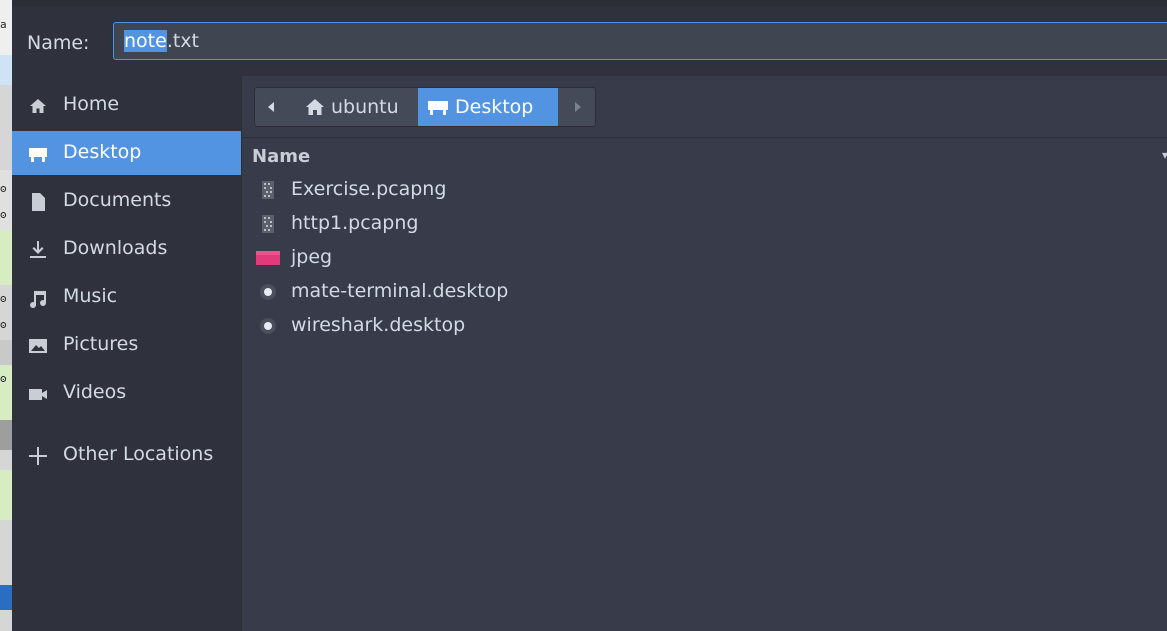 Image resolution: width=1167 pixels, height=631 pixels. I want to click on sidebar-item-music: Music, so click(126, 297).